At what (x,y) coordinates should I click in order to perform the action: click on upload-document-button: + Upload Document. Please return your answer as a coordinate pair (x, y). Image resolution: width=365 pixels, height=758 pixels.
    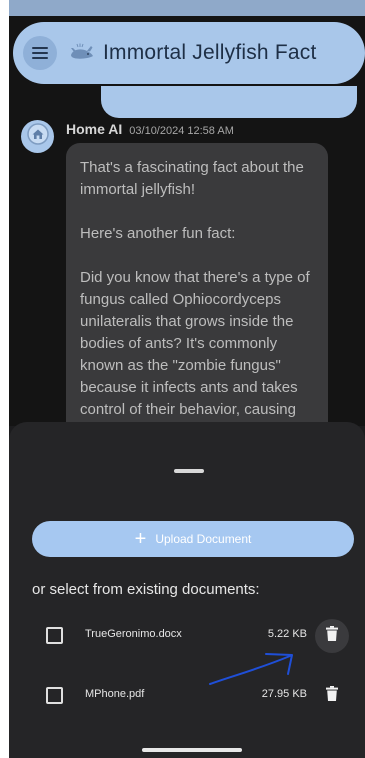
    Looking at the image, I should click on (193, 539).